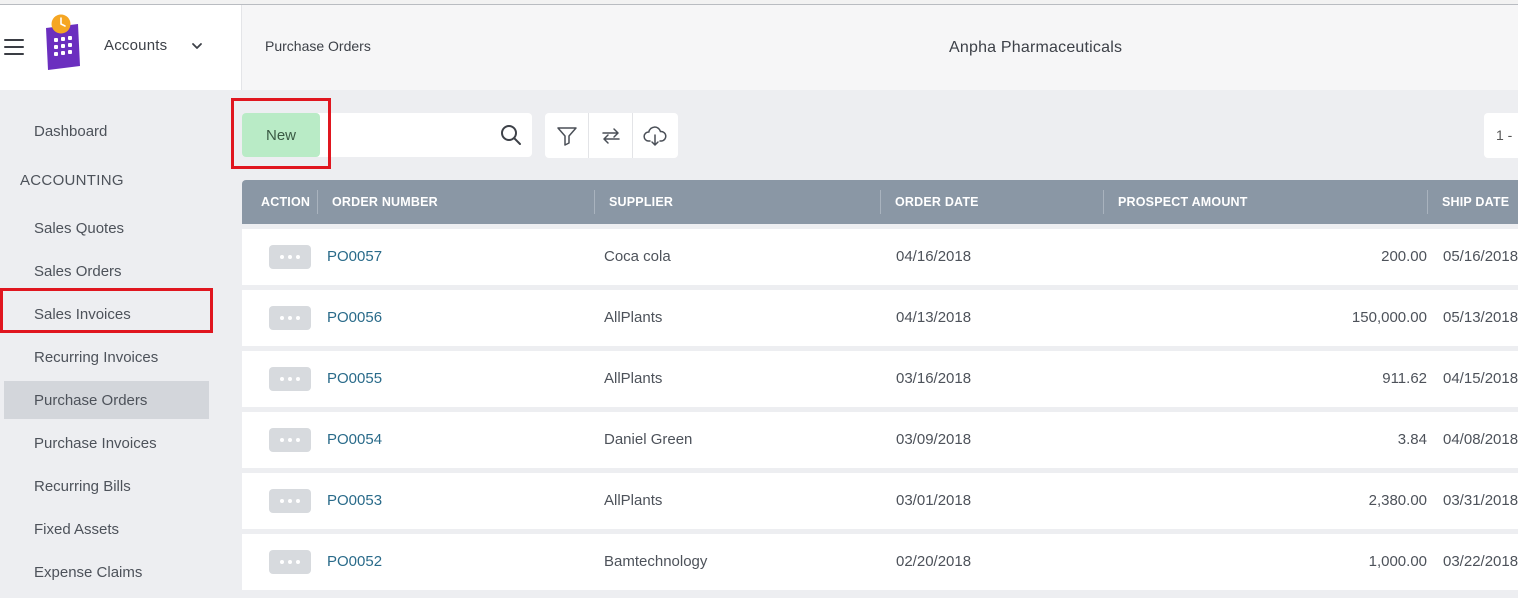  What do you see at coordinates (1389, 317) in the screenshot?
I see `amount-cell: 150,000.00` at bounding box center [1389, 317].